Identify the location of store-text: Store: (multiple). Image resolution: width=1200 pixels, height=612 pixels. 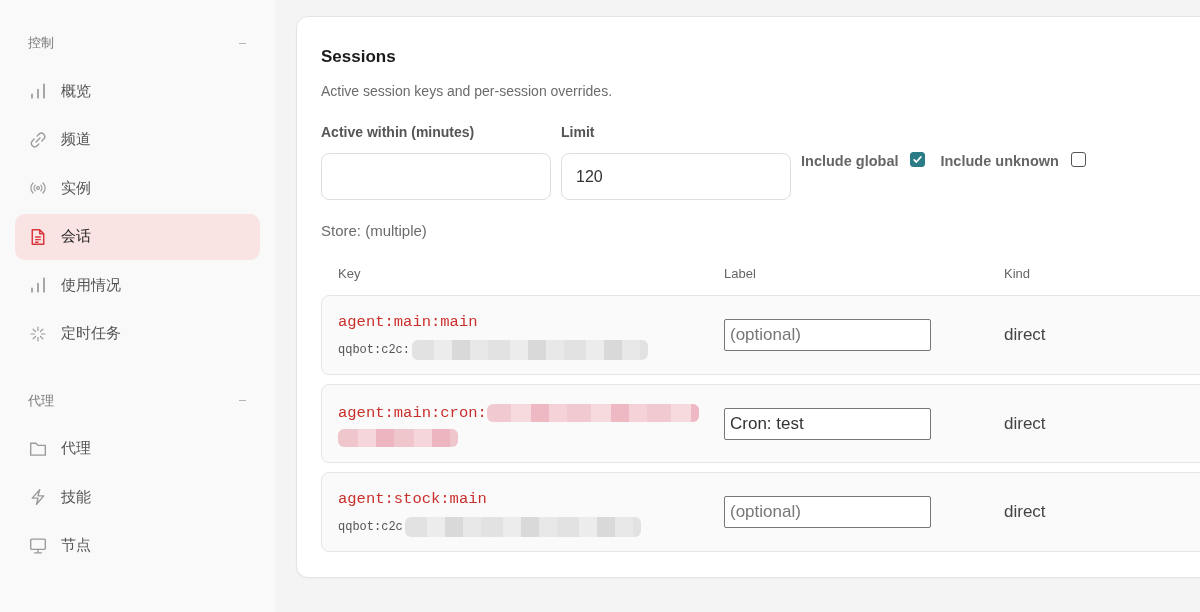
(374, 231).